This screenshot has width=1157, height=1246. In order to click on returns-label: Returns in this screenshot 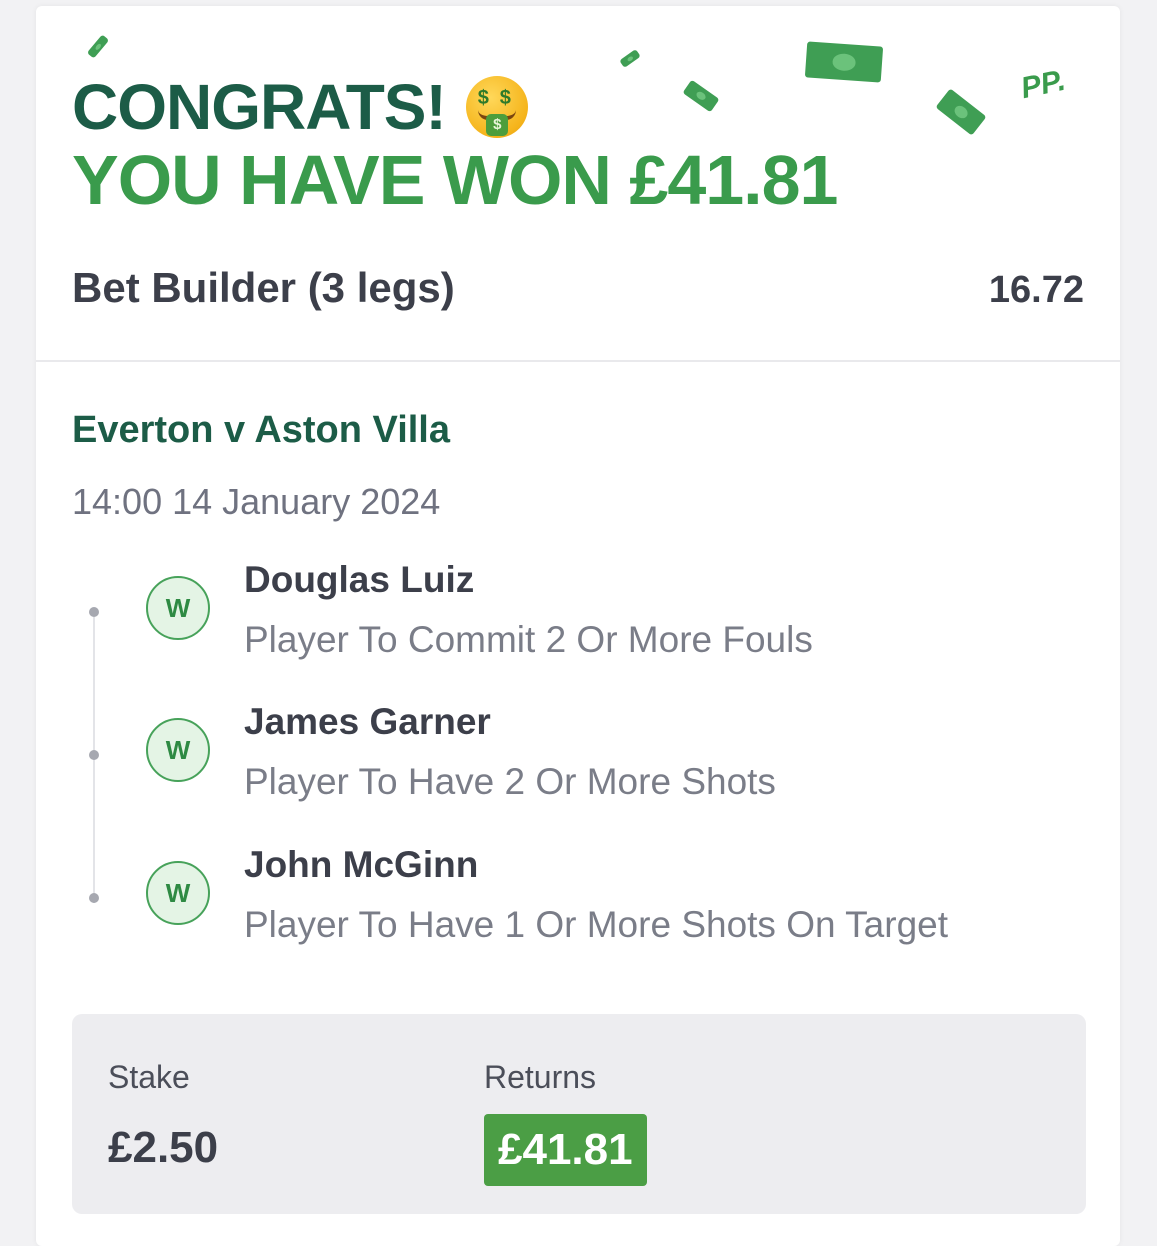, I will do `click(540, 1077)`.